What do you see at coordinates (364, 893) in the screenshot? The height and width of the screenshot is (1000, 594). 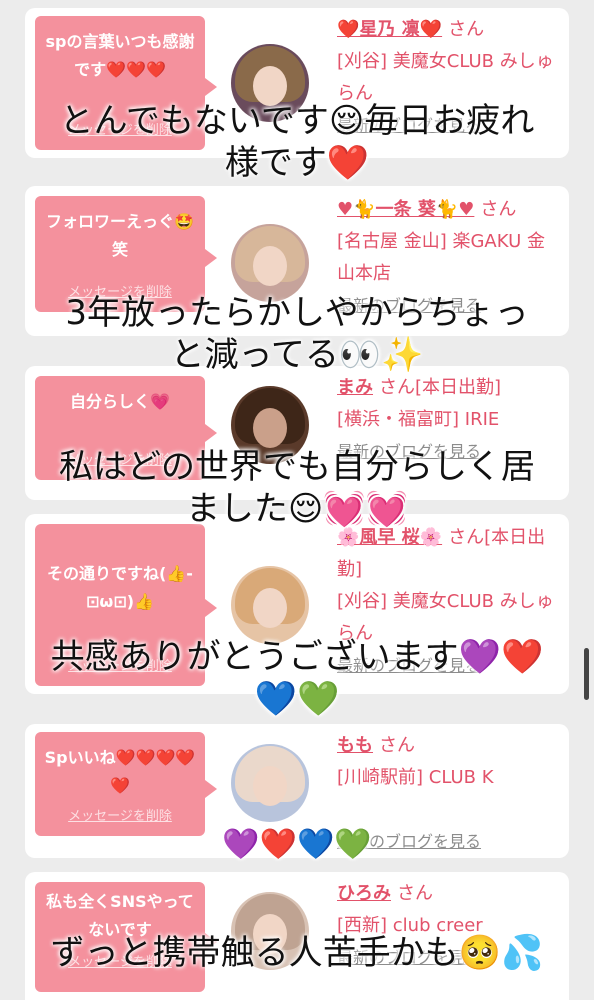 I see `user-name-link: ひろみ` at bounding box center [364, 893].